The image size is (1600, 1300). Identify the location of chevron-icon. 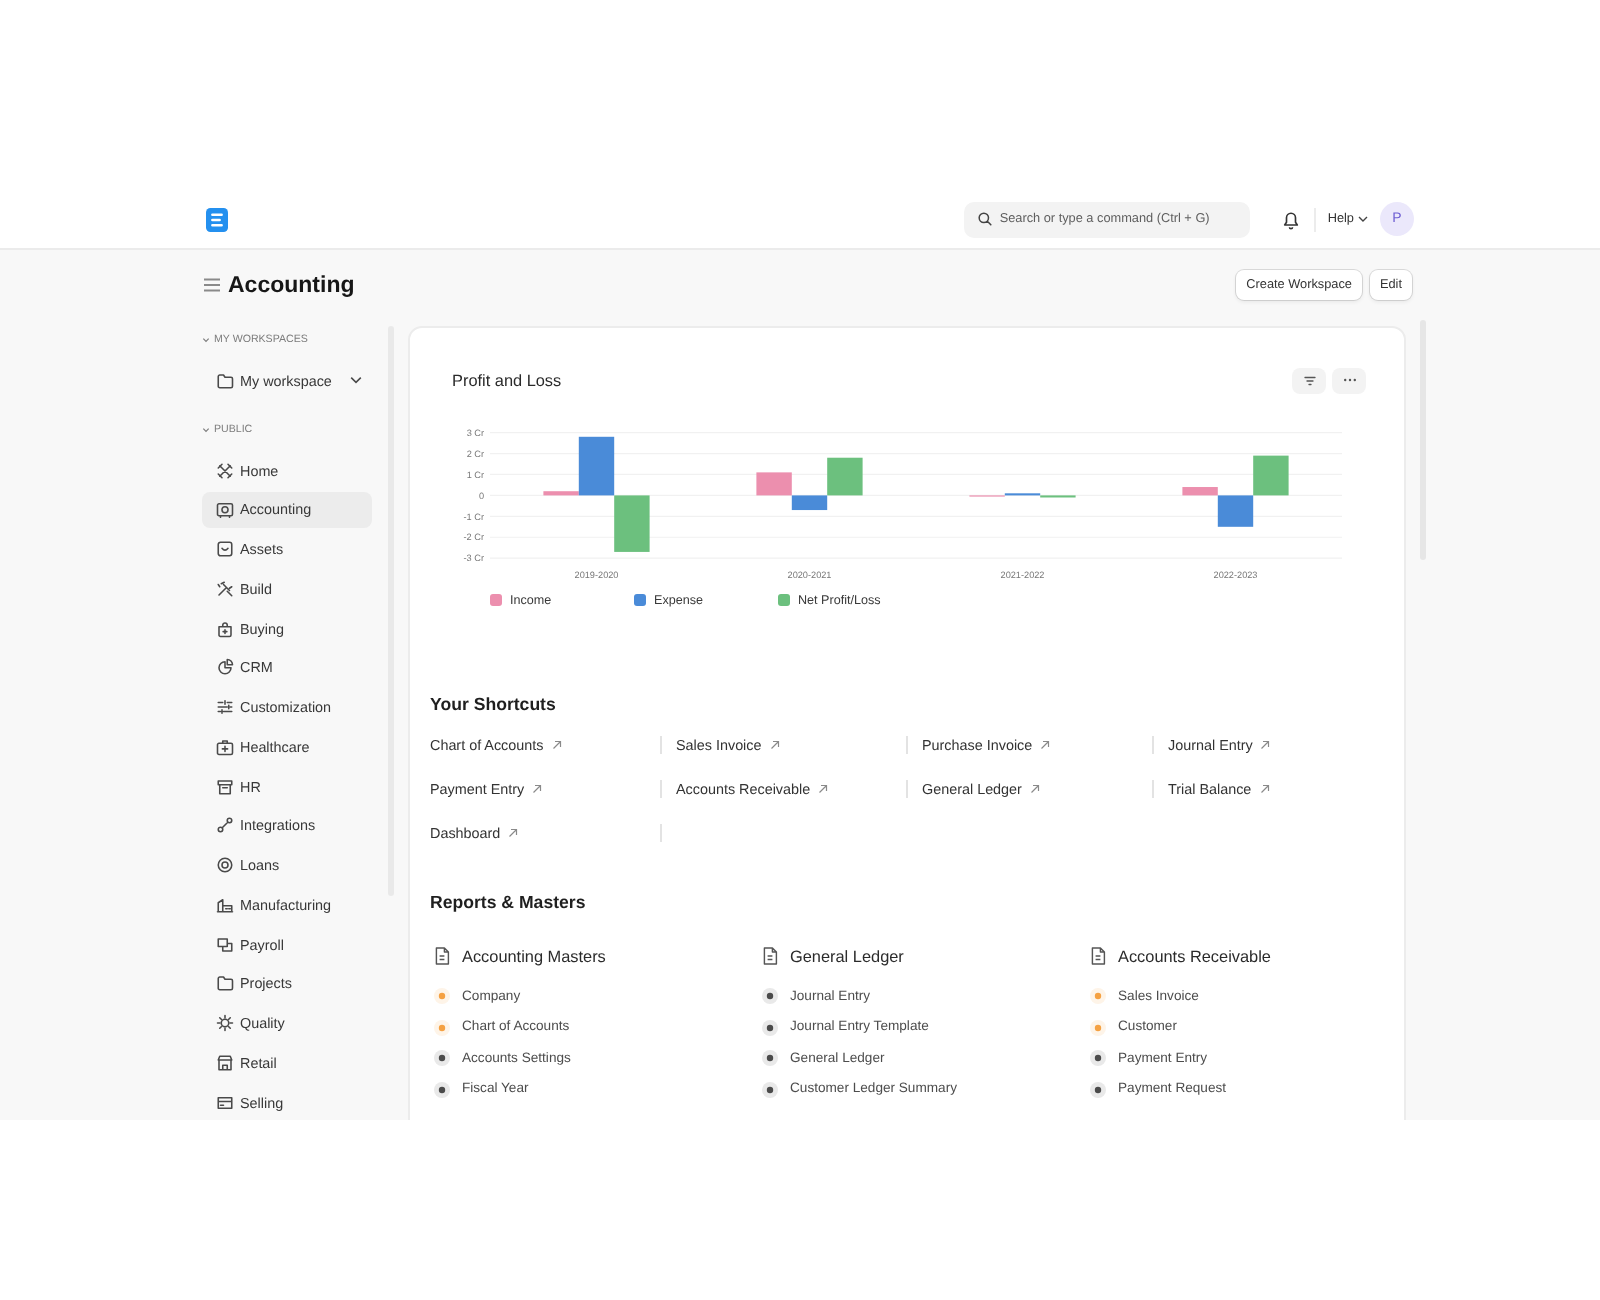
(356, 380).